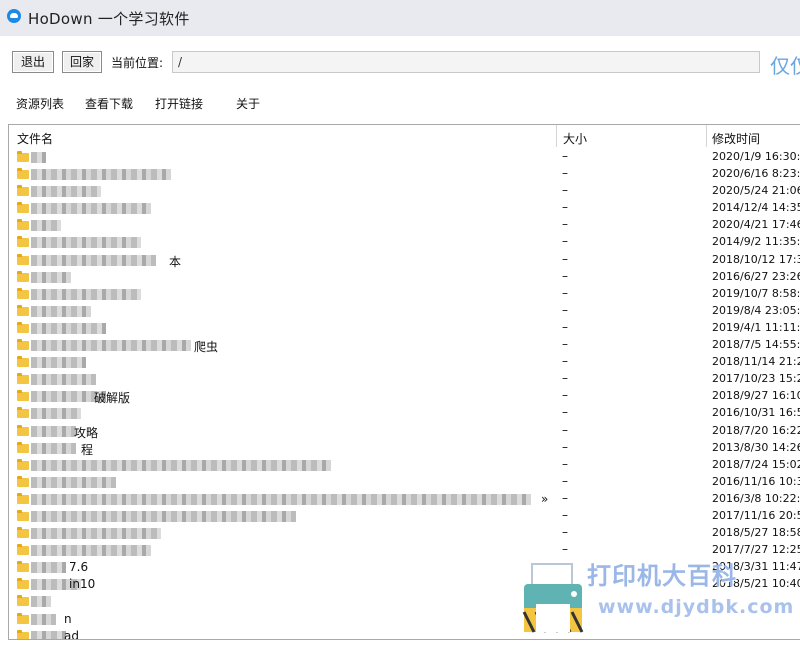 The image size is (800, 645). I want to click on file-name-text: ad, so click(71, 634).